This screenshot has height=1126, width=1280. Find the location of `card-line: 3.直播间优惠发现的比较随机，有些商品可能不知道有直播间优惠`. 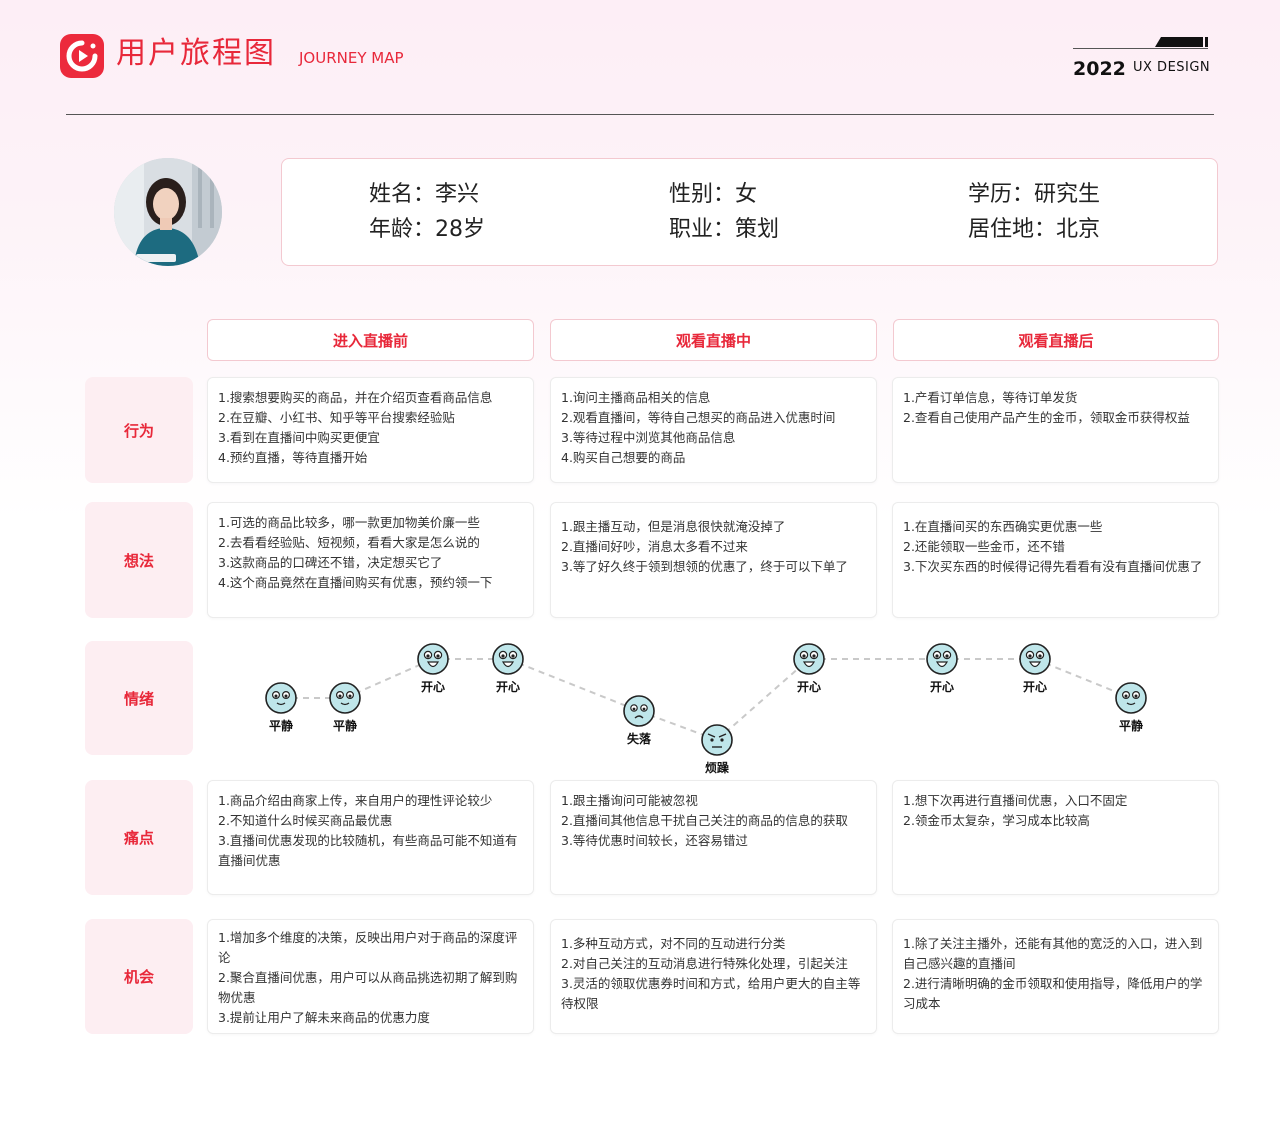

card-line: 3.直播间优惠发现的比较随机，有些商品可能不知道有直播间优惠 is located at coordinates (368, 850).